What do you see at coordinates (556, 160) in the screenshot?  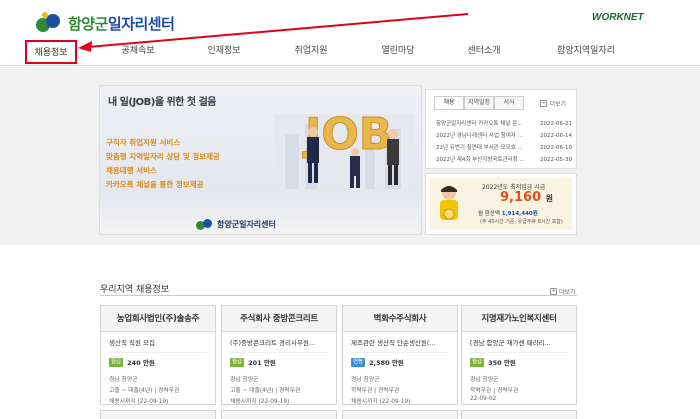 I see `notice-date: 2022-05-30` at bounding box center [556, 160].